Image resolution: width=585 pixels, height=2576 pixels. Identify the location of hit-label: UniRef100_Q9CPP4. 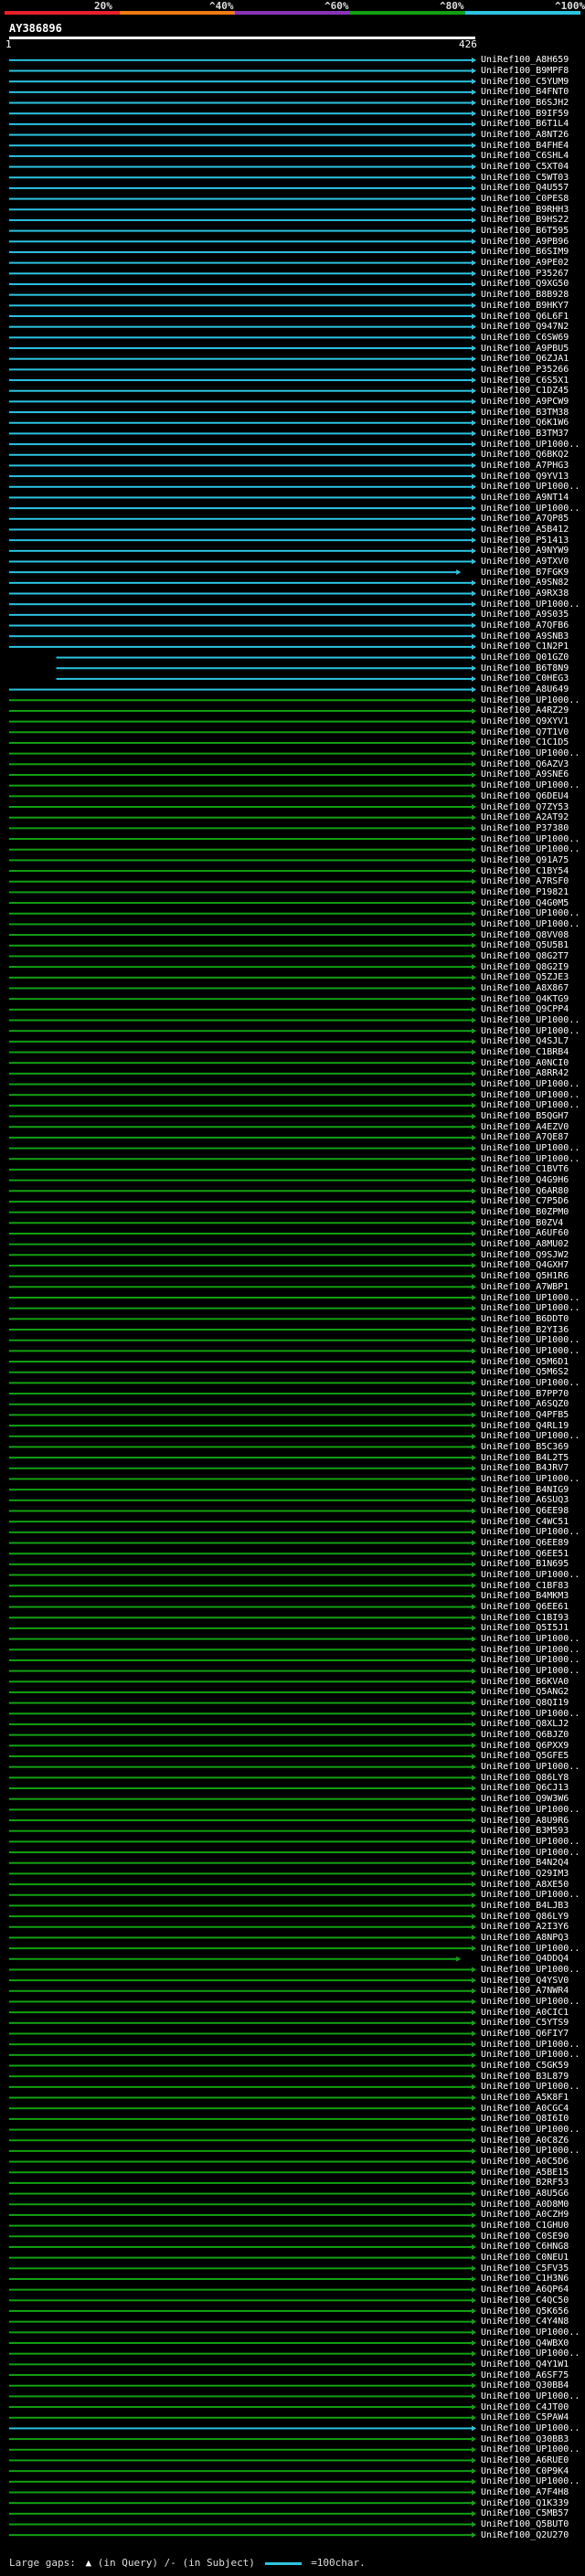
(525, 1009).